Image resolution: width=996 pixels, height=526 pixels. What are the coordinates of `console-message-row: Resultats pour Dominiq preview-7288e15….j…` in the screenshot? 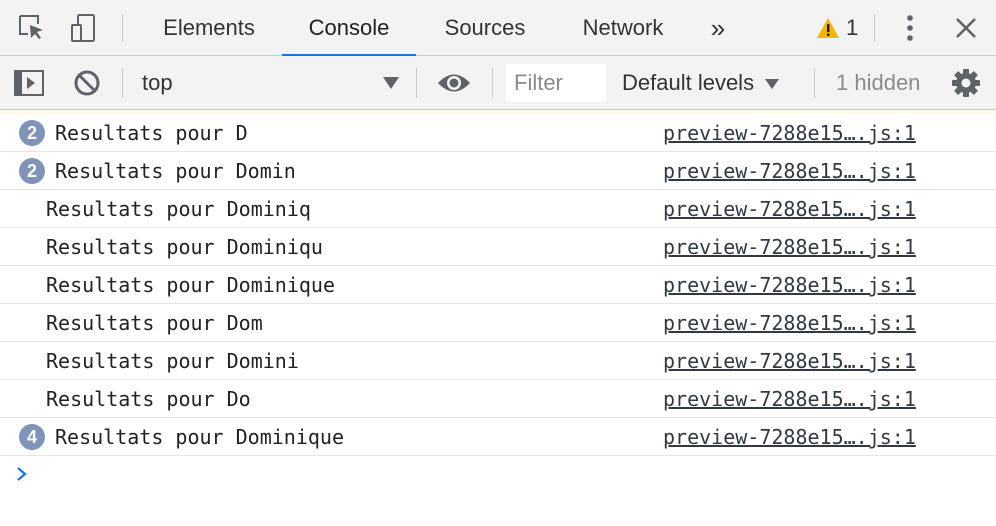 It's located at (498, 209).